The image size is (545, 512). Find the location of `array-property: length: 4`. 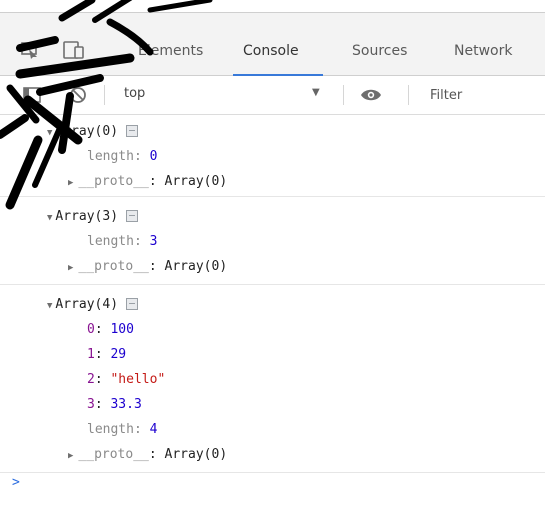

array-property: length: 4 is located at coordinates (122, 429).